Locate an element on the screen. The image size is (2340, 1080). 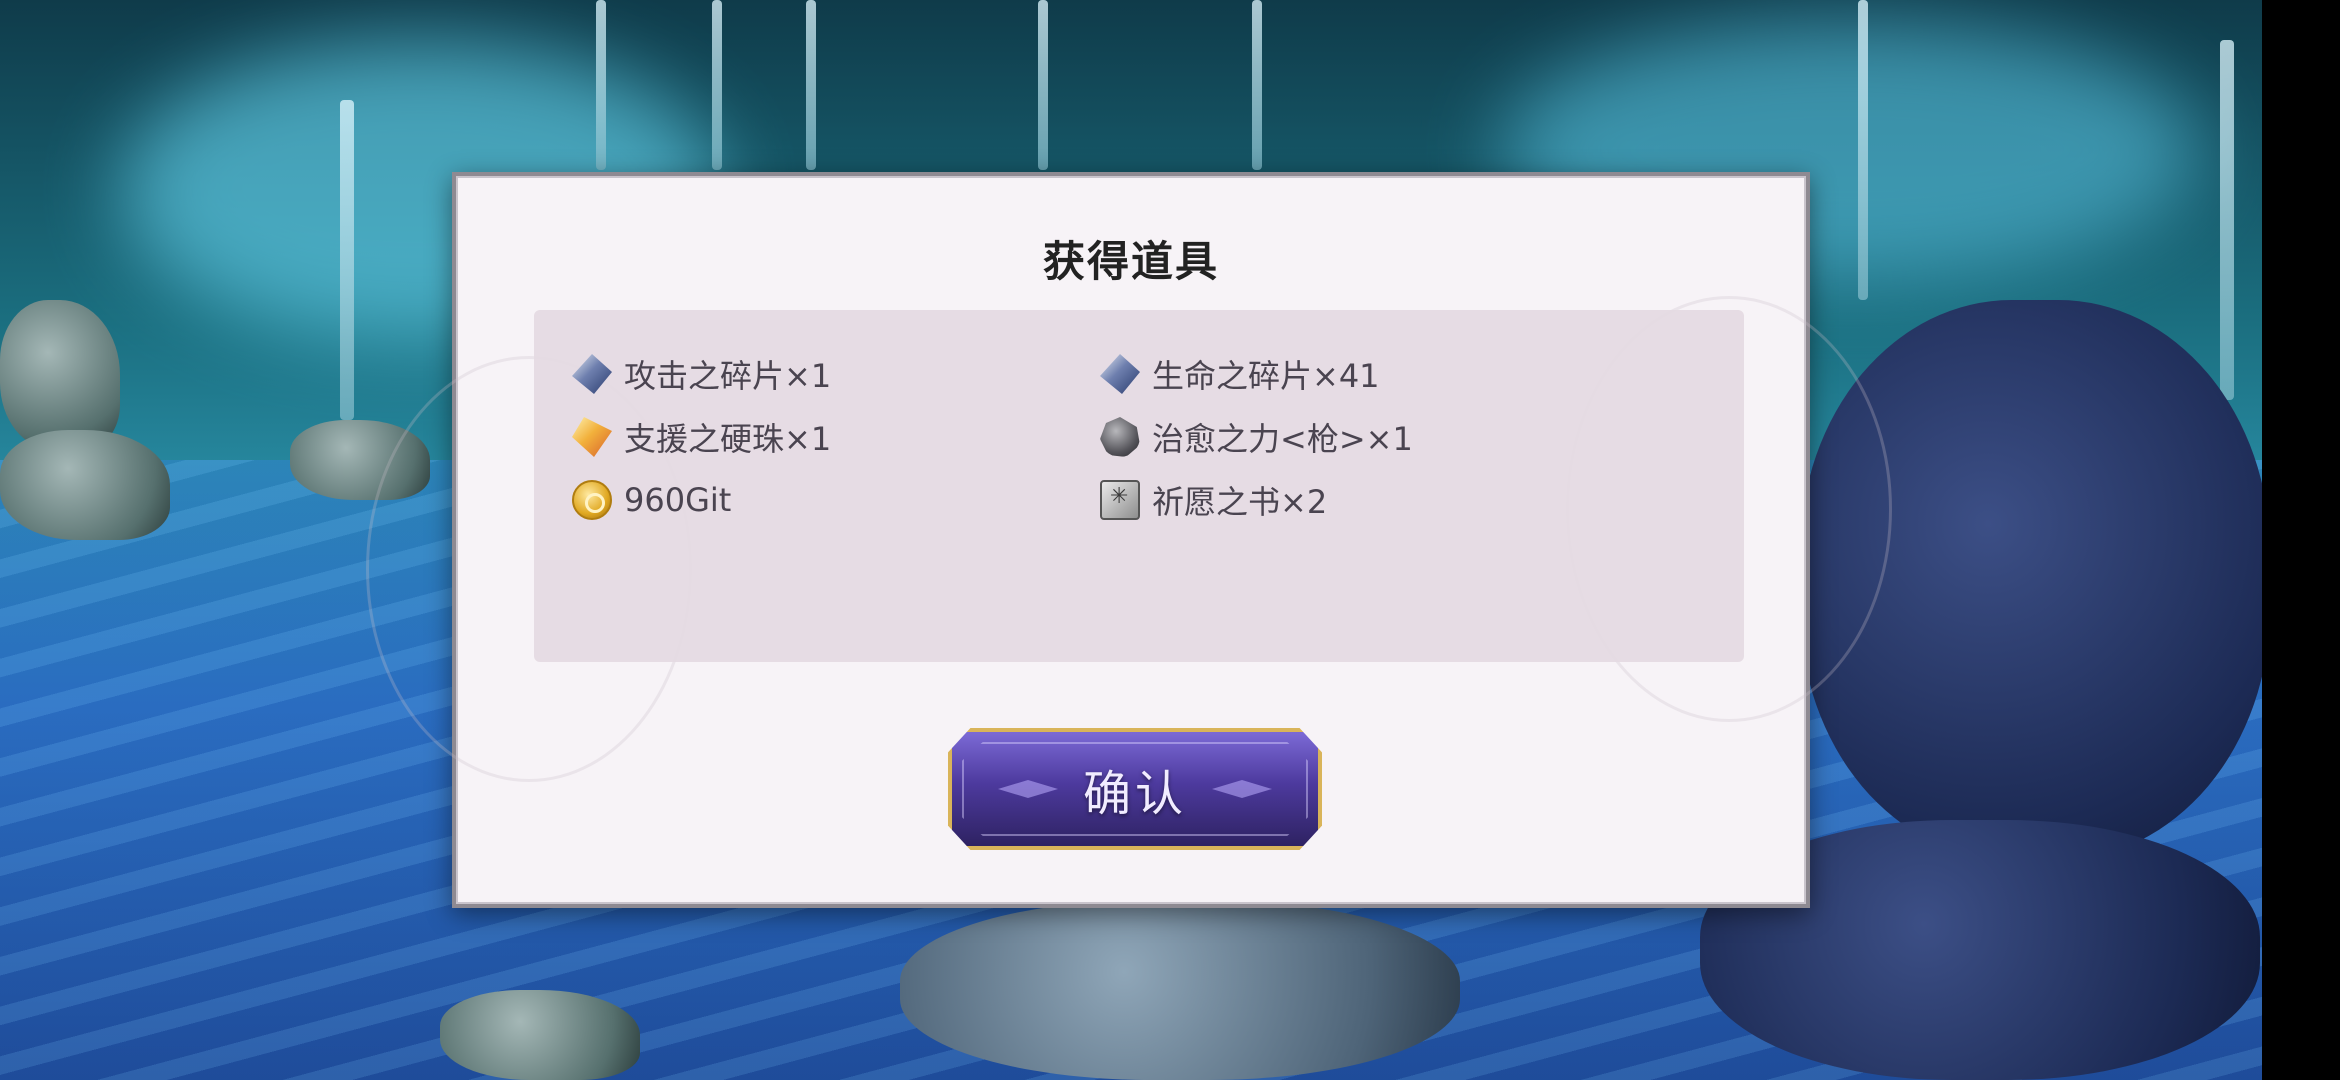
list-item: 攻击之碎片×1 is located at coordinates (701, 374).